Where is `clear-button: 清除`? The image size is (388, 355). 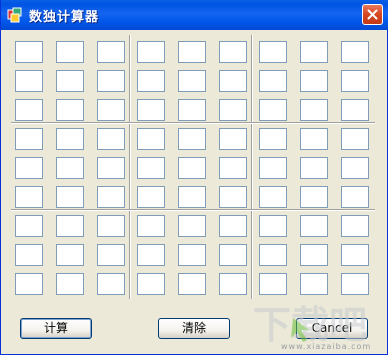 clear-button: 清除 is located at coordinates (194, 328).